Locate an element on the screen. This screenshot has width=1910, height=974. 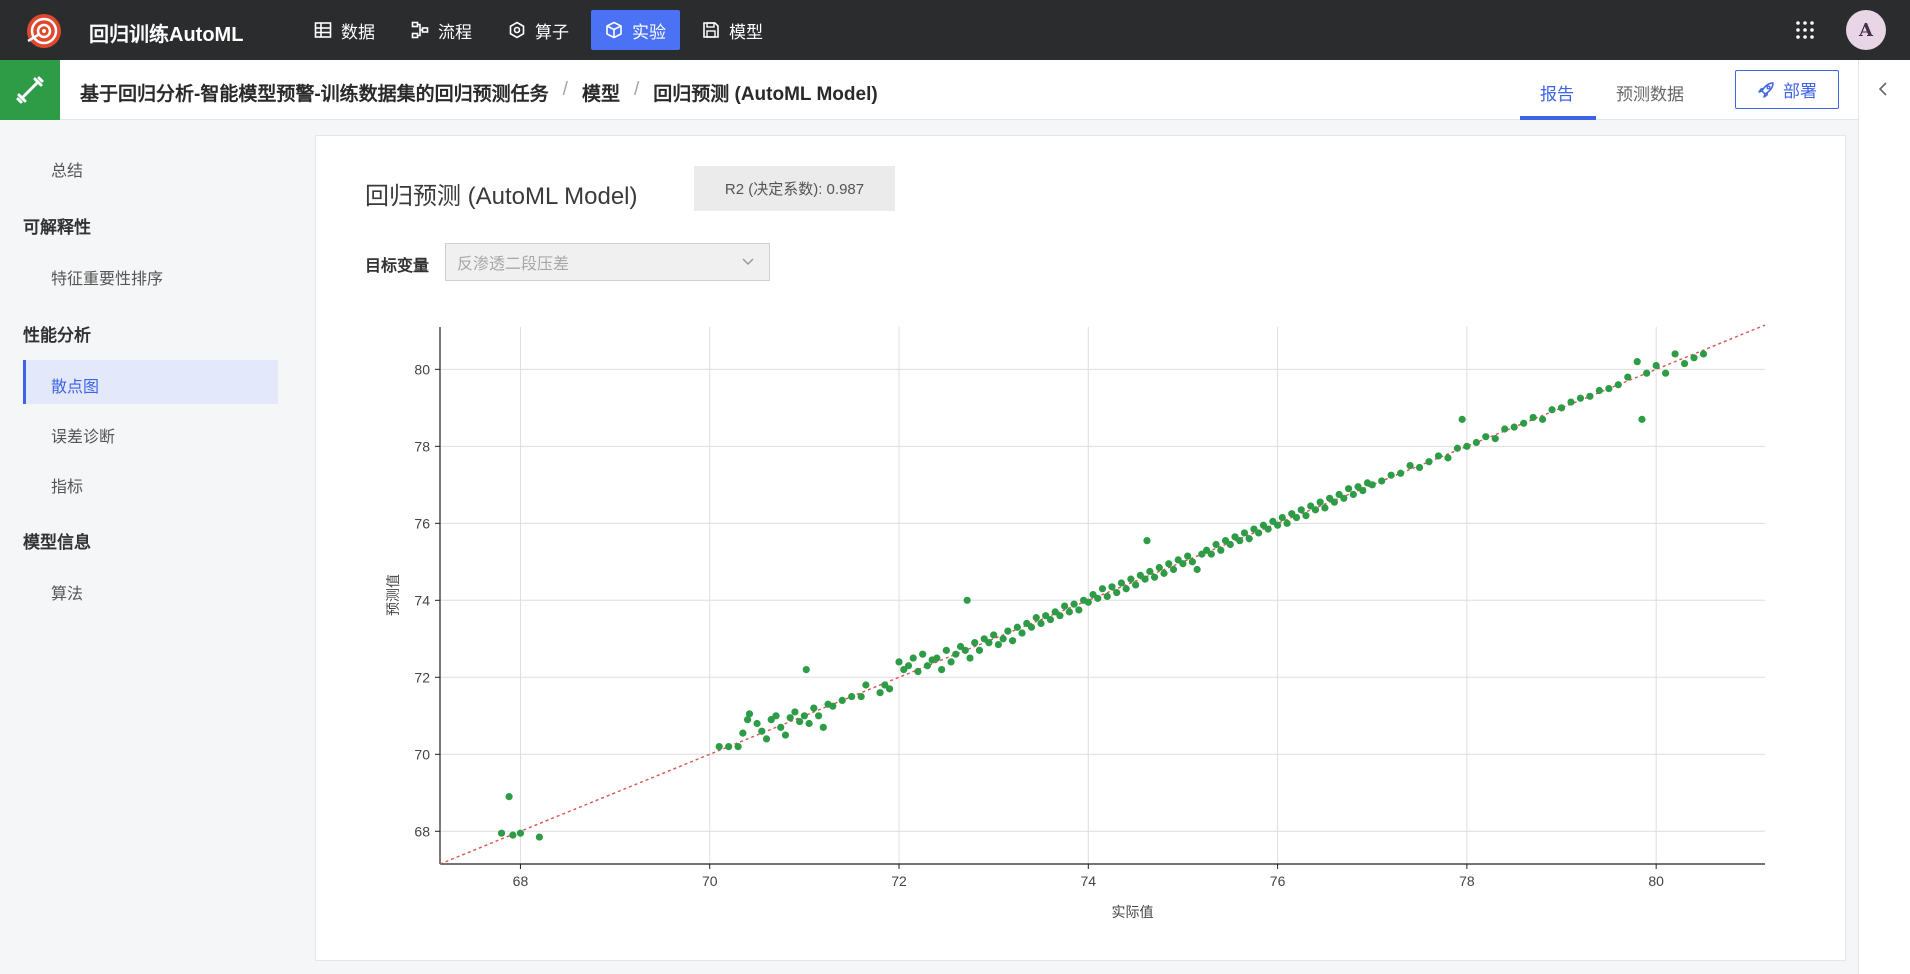
target-variable-label: 目标变量 is located at coordinates (397, 266).